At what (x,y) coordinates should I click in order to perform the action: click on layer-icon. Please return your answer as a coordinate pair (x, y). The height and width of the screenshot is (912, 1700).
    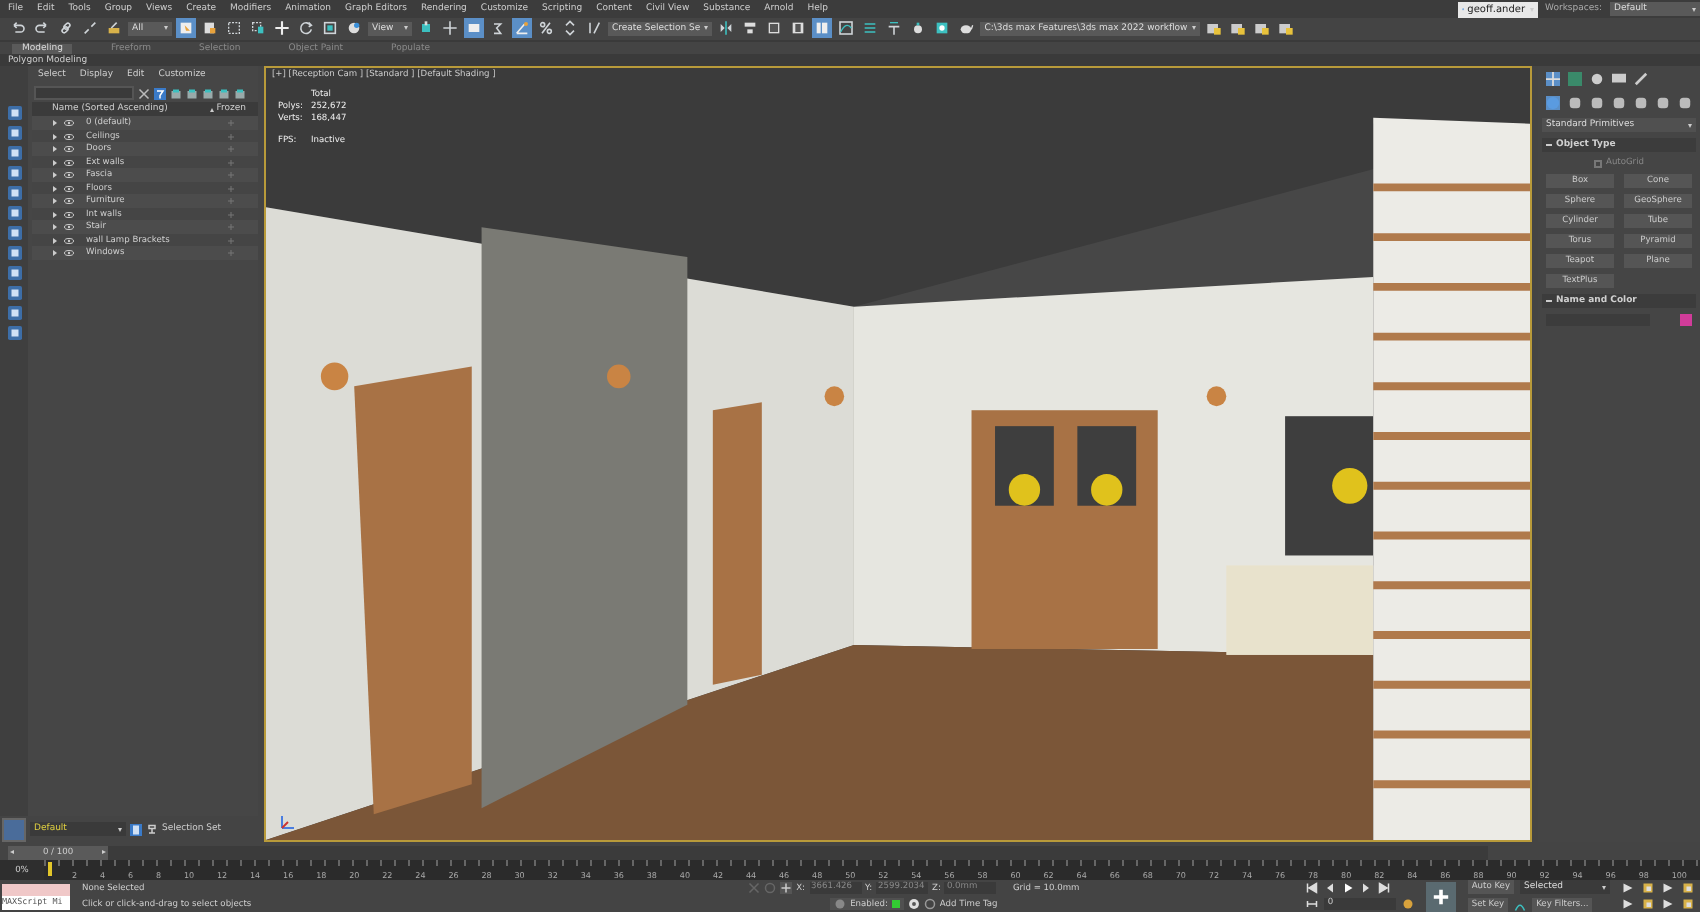
    Looking at the image, I should click on (136, 829).